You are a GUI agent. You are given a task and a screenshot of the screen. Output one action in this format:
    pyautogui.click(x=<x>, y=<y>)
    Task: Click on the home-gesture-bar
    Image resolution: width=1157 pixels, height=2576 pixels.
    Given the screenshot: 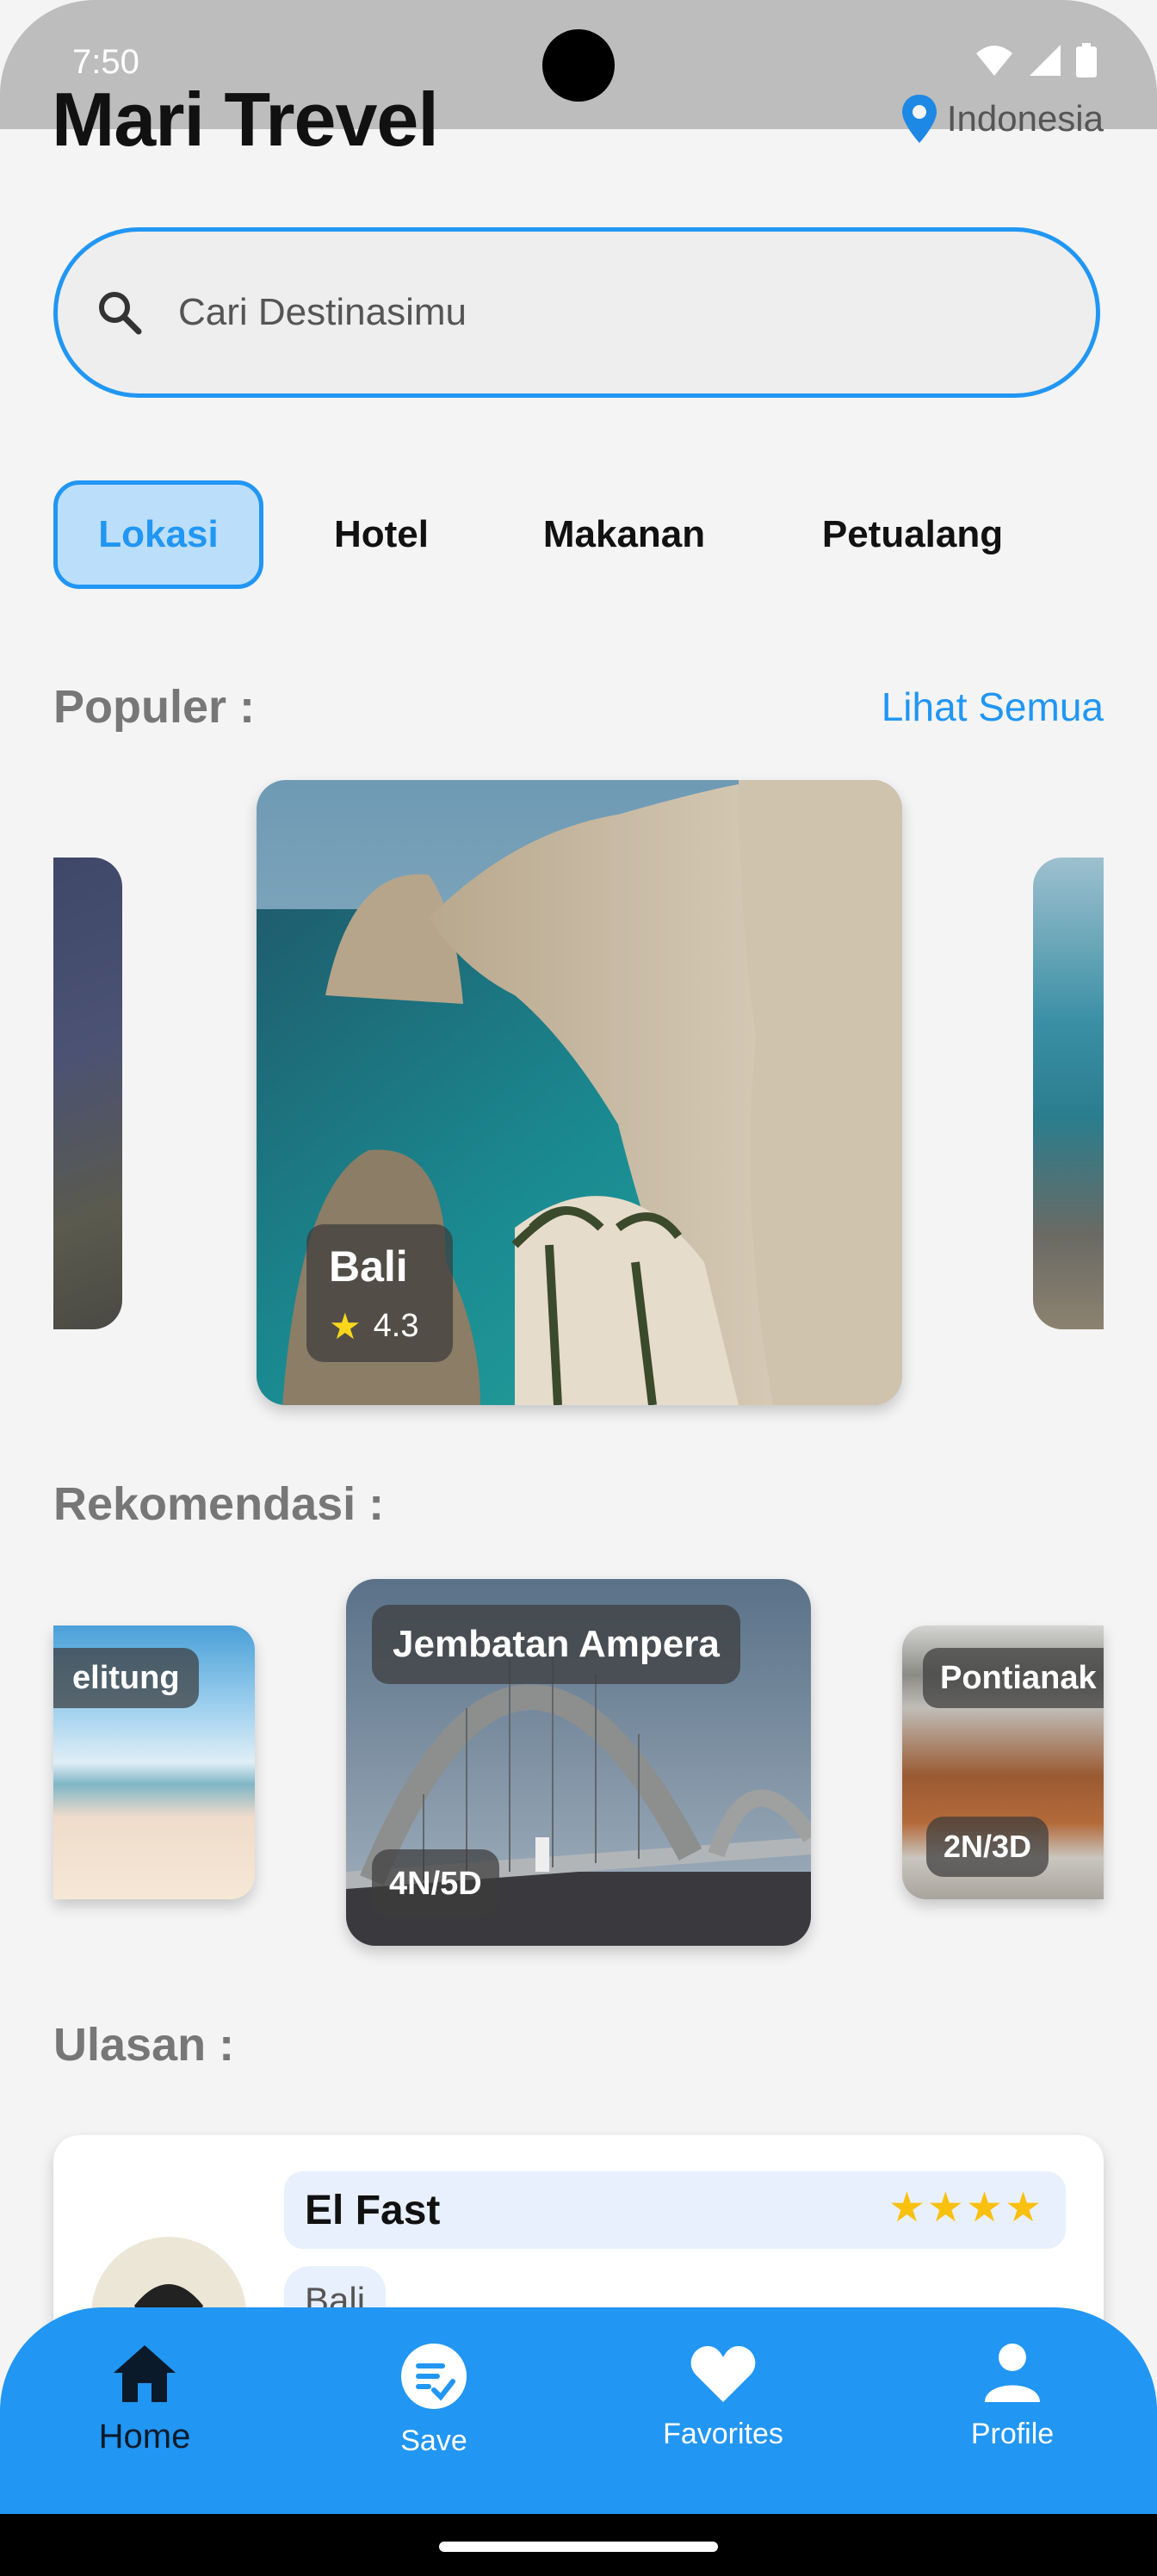 What is the action you would take?
    pyautogui.click(x=579, y=2547)
    